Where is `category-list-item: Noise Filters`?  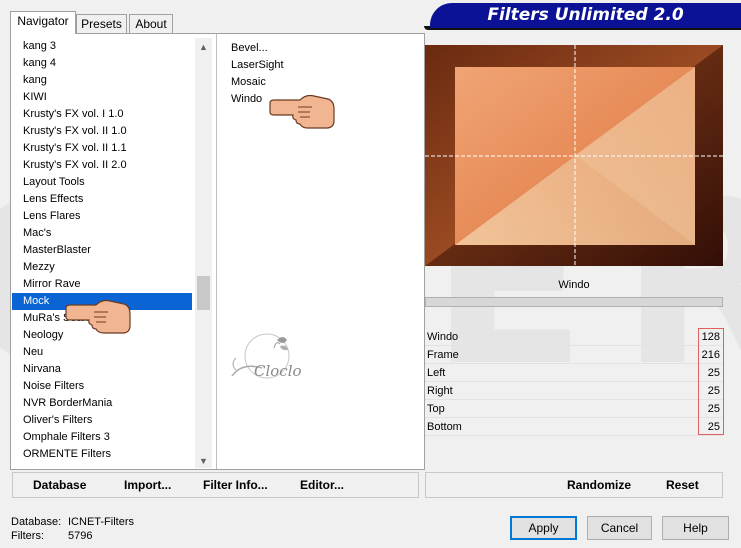
category-list-item: Noise Filters is located at coordinates (102, 386).